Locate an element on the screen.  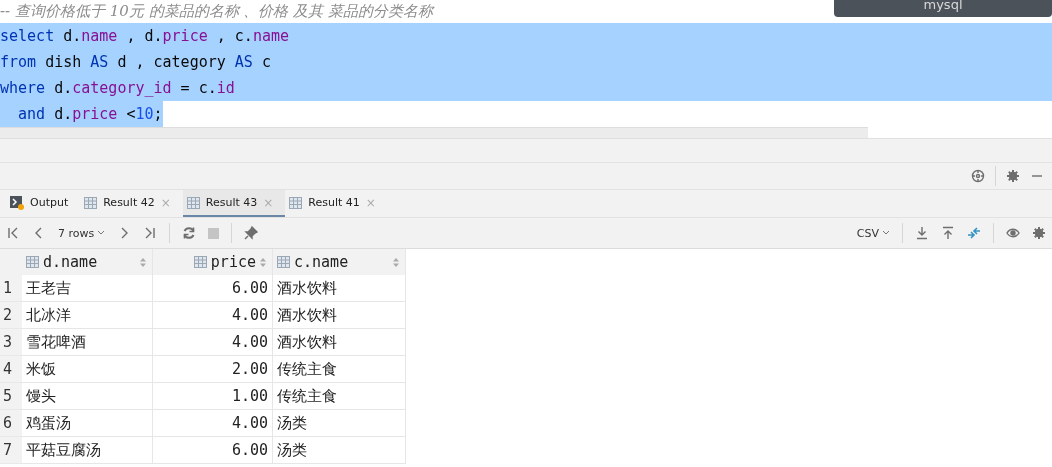
column-header: c.name is located at coordinates (339, 262).